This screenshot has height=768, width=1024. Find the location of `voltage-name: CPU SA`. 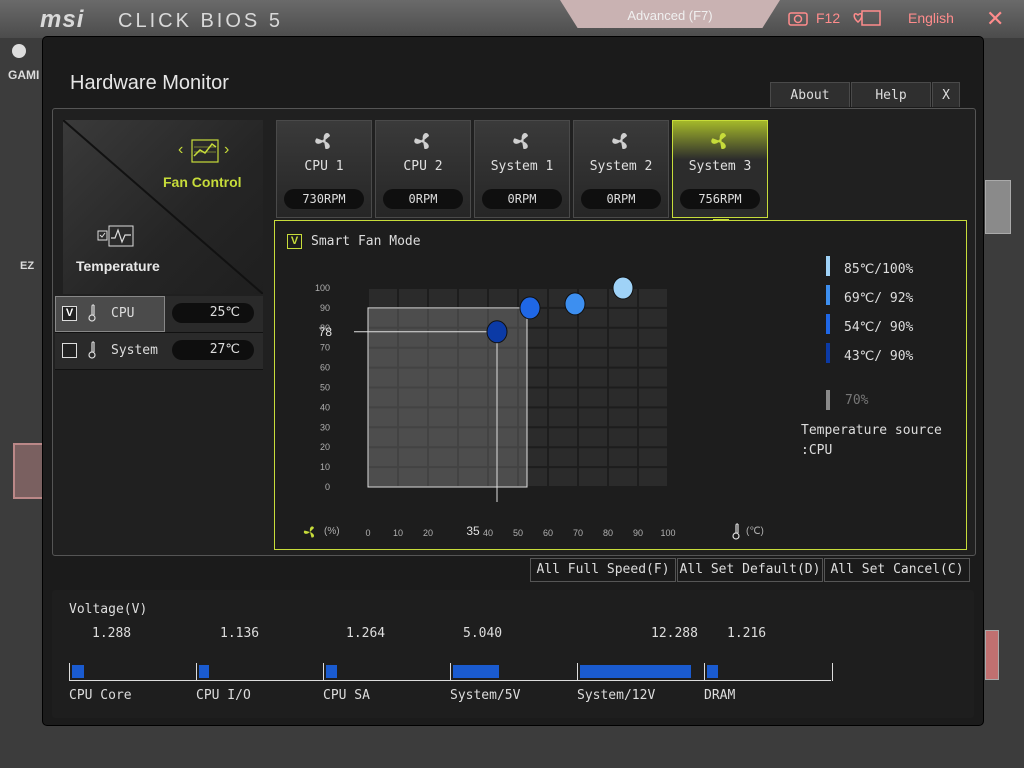

voltage-name: CPU SA is located at coordinates (346, 695).